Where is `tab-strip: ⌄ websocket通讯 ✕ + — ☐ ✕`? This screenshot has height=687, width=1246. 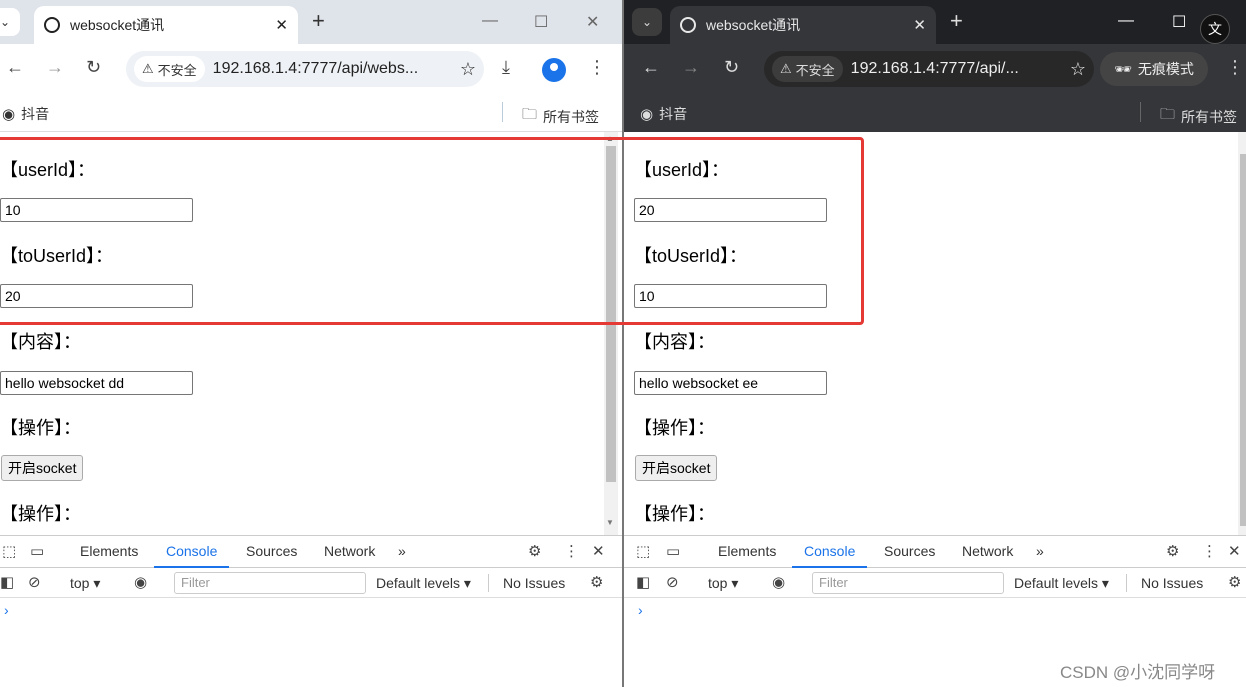 tab-strip: ⌄ websocket通讯 ✕ + — ☐ ✕ is located at coordinates (311, 22).